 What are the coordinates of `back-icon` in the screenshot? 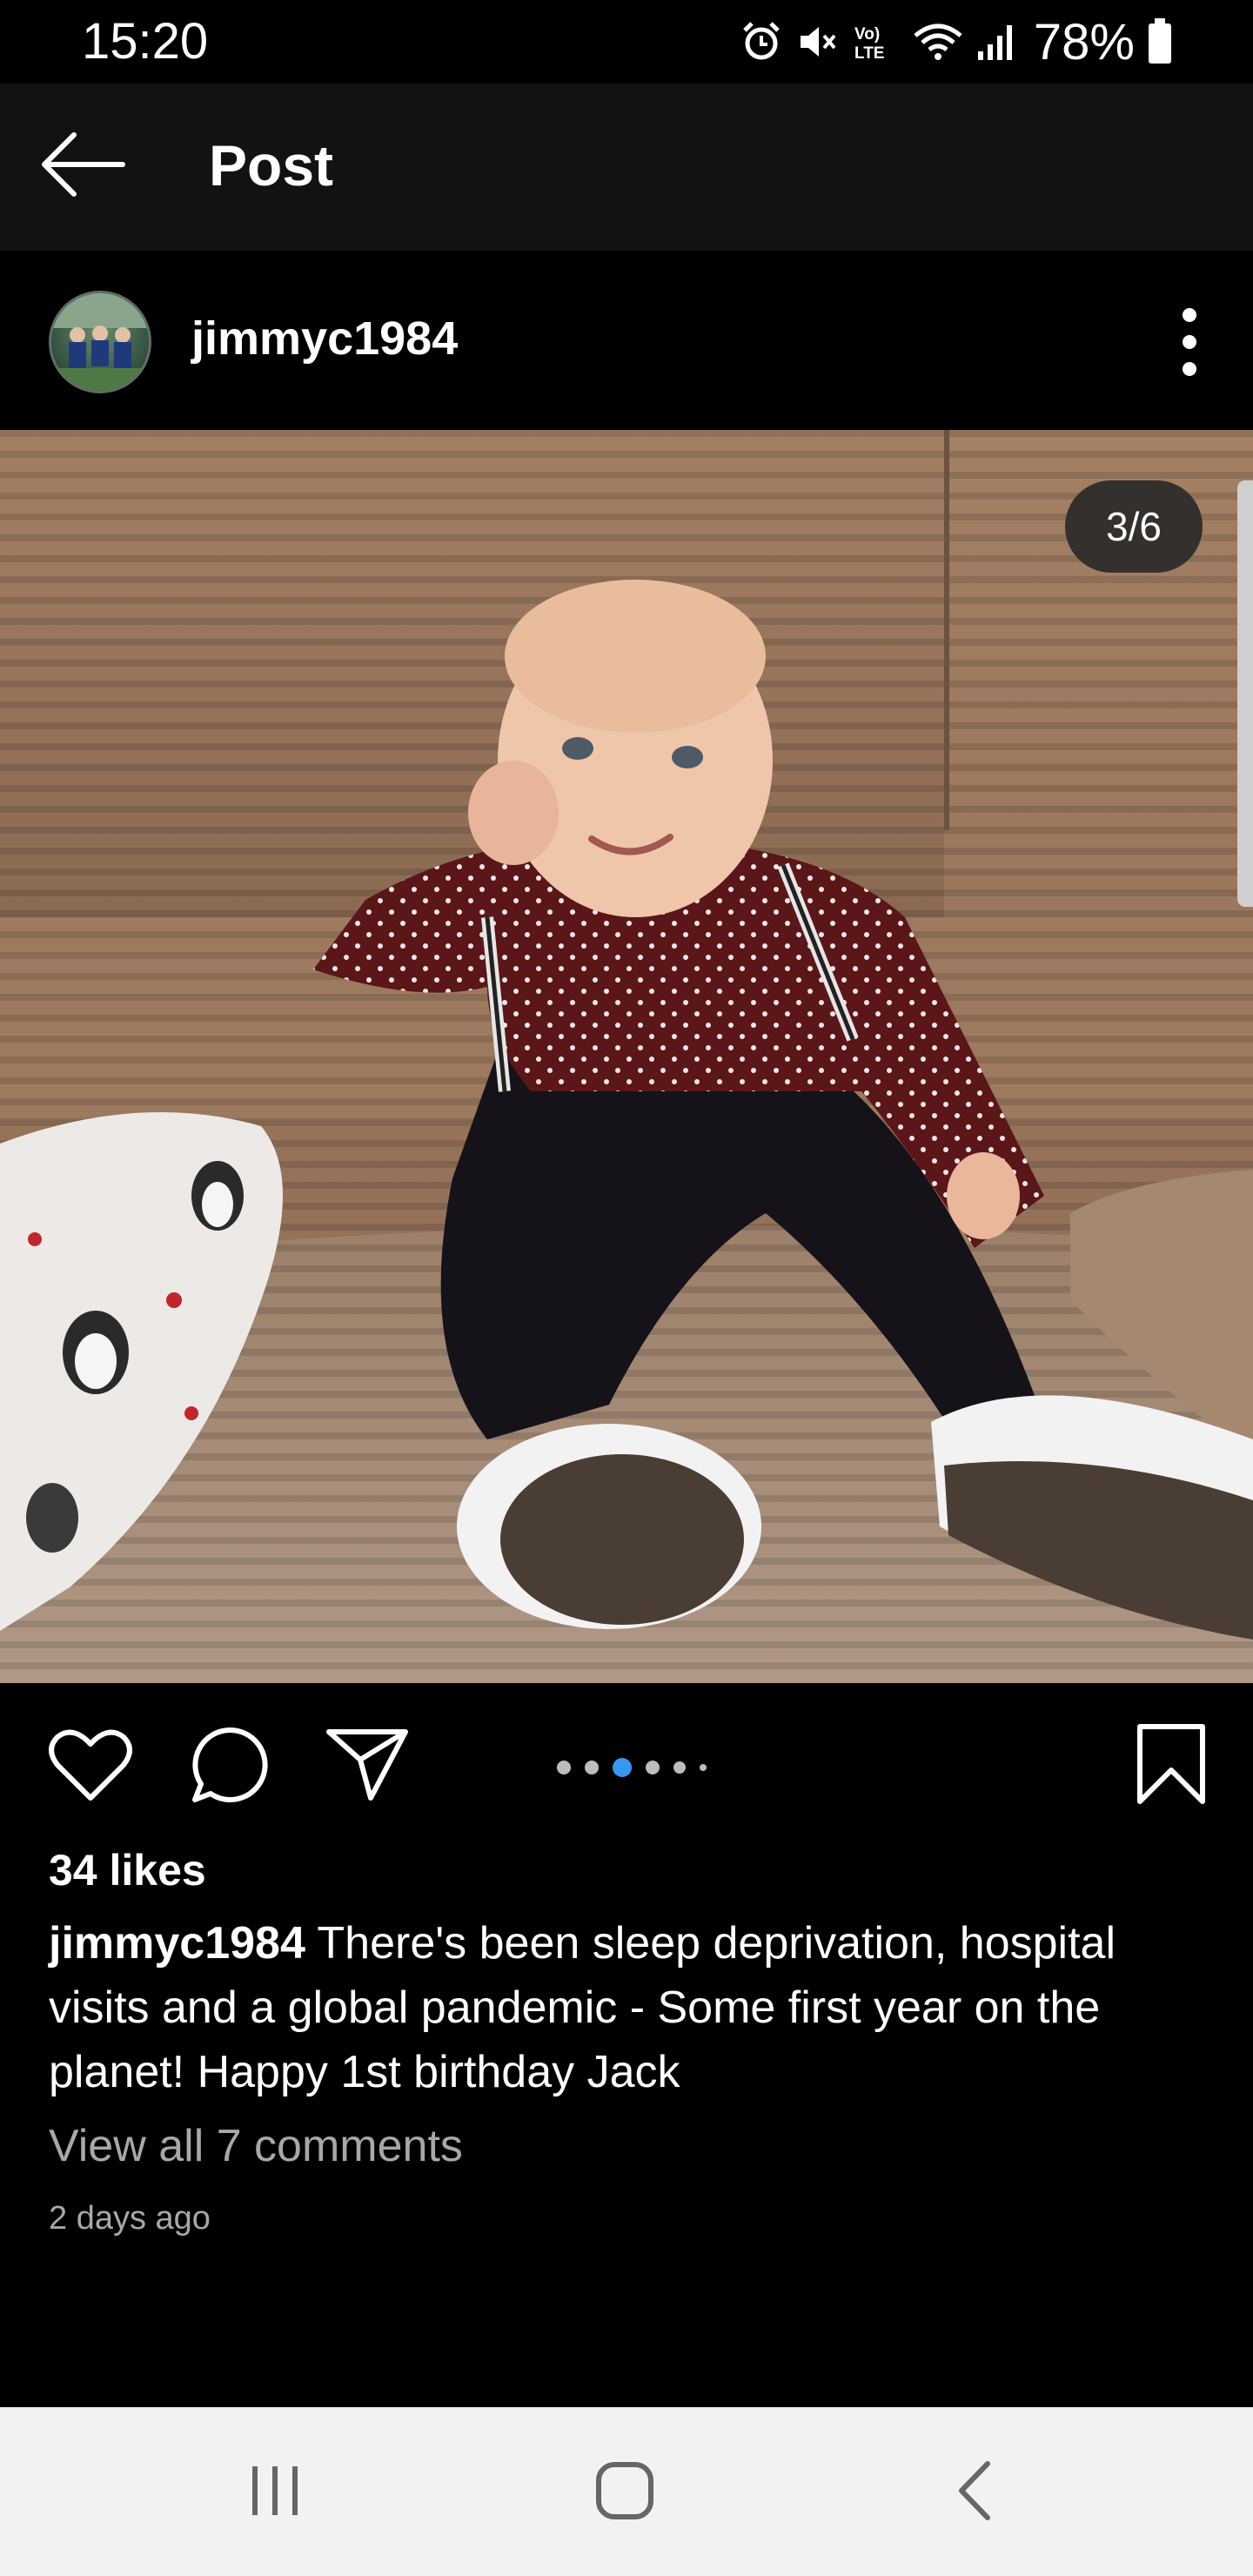 It's located at (974, 2493).